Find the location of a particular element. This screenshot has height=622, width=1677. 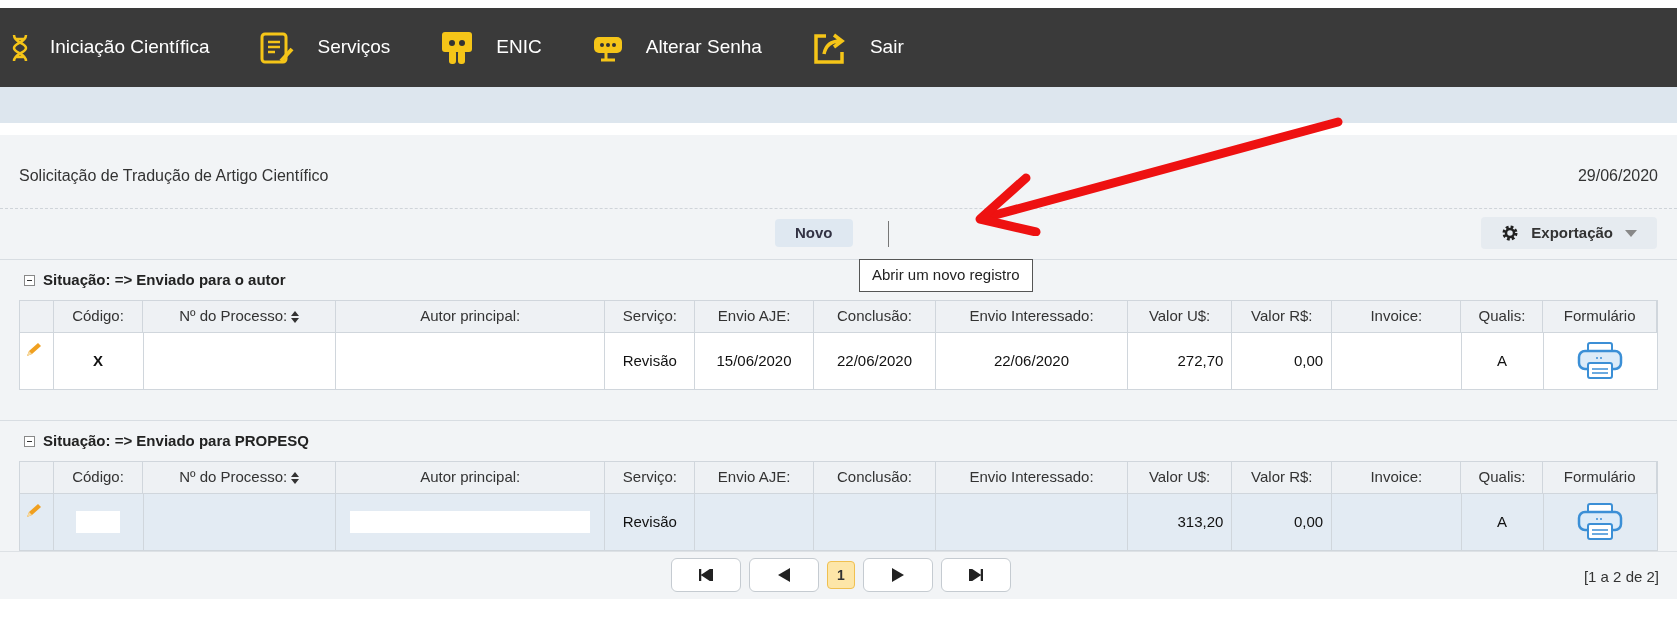

group-title: Situação: => Enviado para o autor is located at coordinates (164, 279).